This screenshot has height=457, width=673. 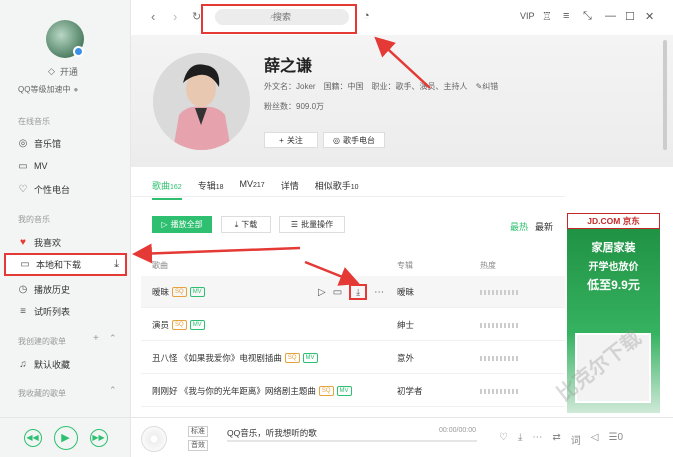 What do you see at coordinates (519, 226) in the screenshot?
I see `sort-hot: 最热` at bounding box center [519, 226].